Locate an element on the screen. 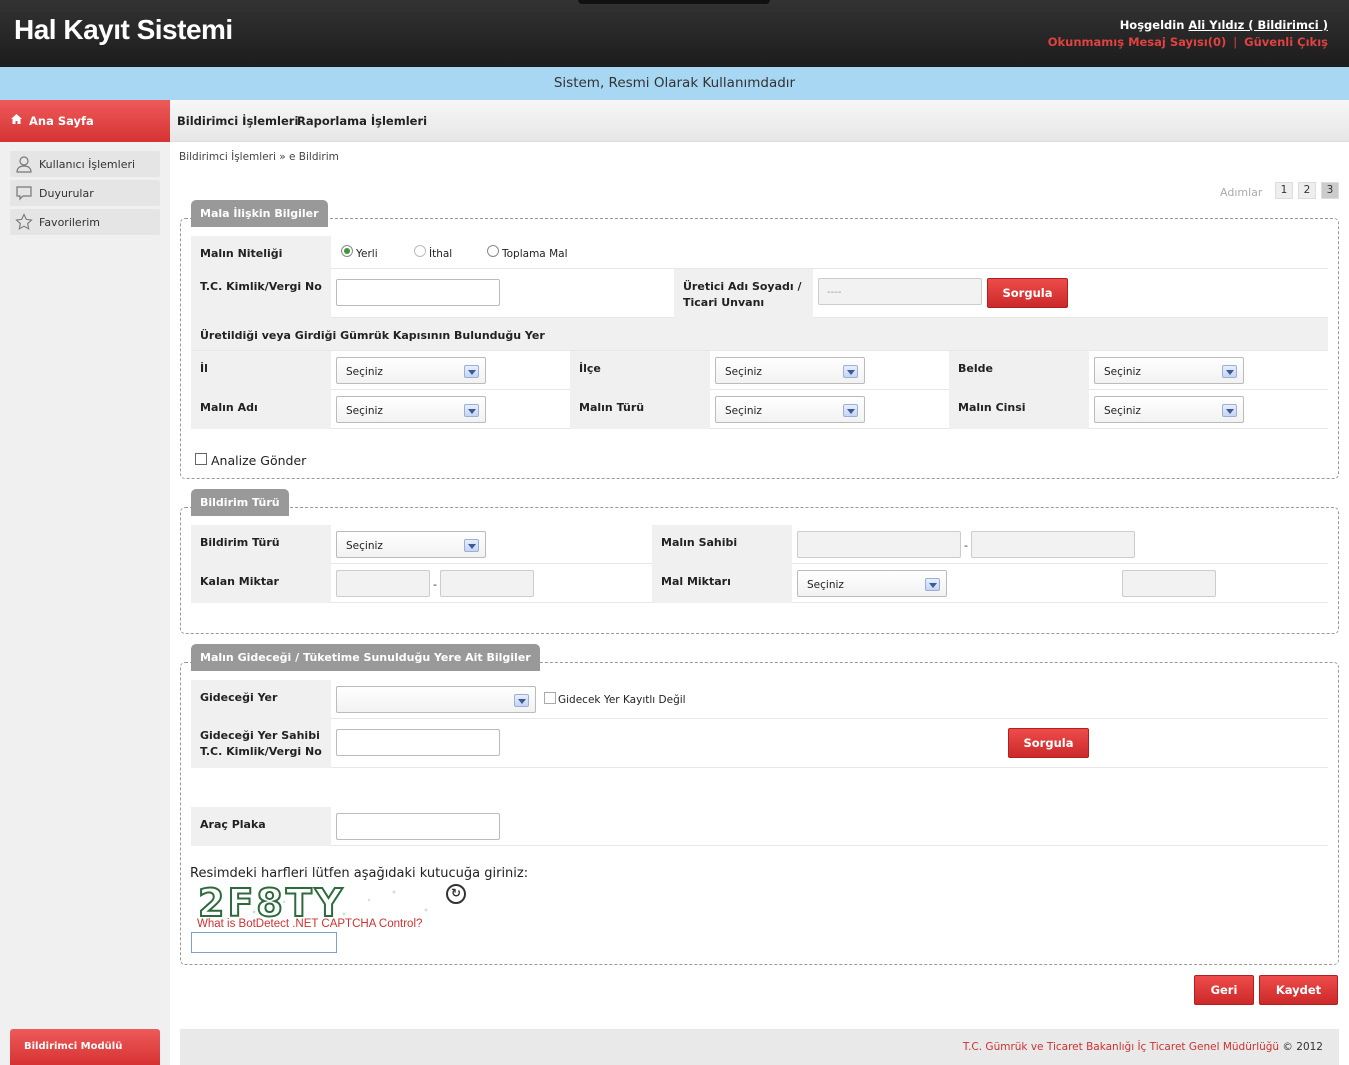  captcha-info-link: What is BotDetect .NET CAPTCHA Control? is located at coordinates (309, 924).